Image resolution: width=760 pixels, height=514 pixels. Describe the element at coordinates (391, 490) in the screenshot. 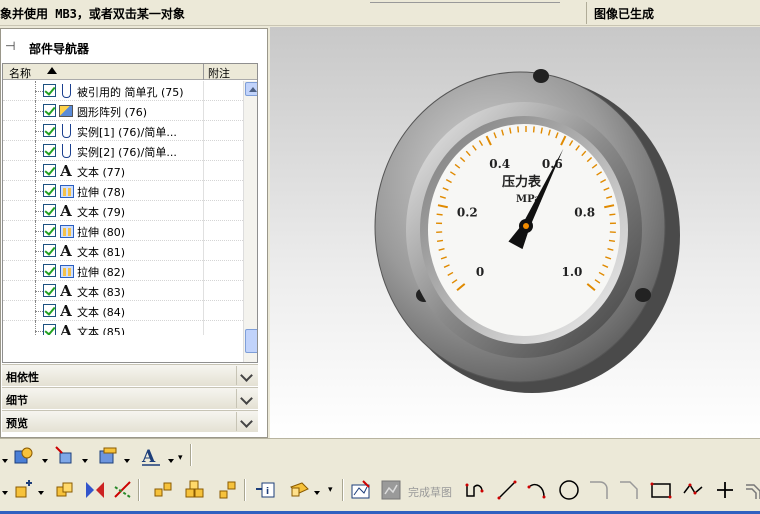

I see `finish-sketch-icon` at that location.